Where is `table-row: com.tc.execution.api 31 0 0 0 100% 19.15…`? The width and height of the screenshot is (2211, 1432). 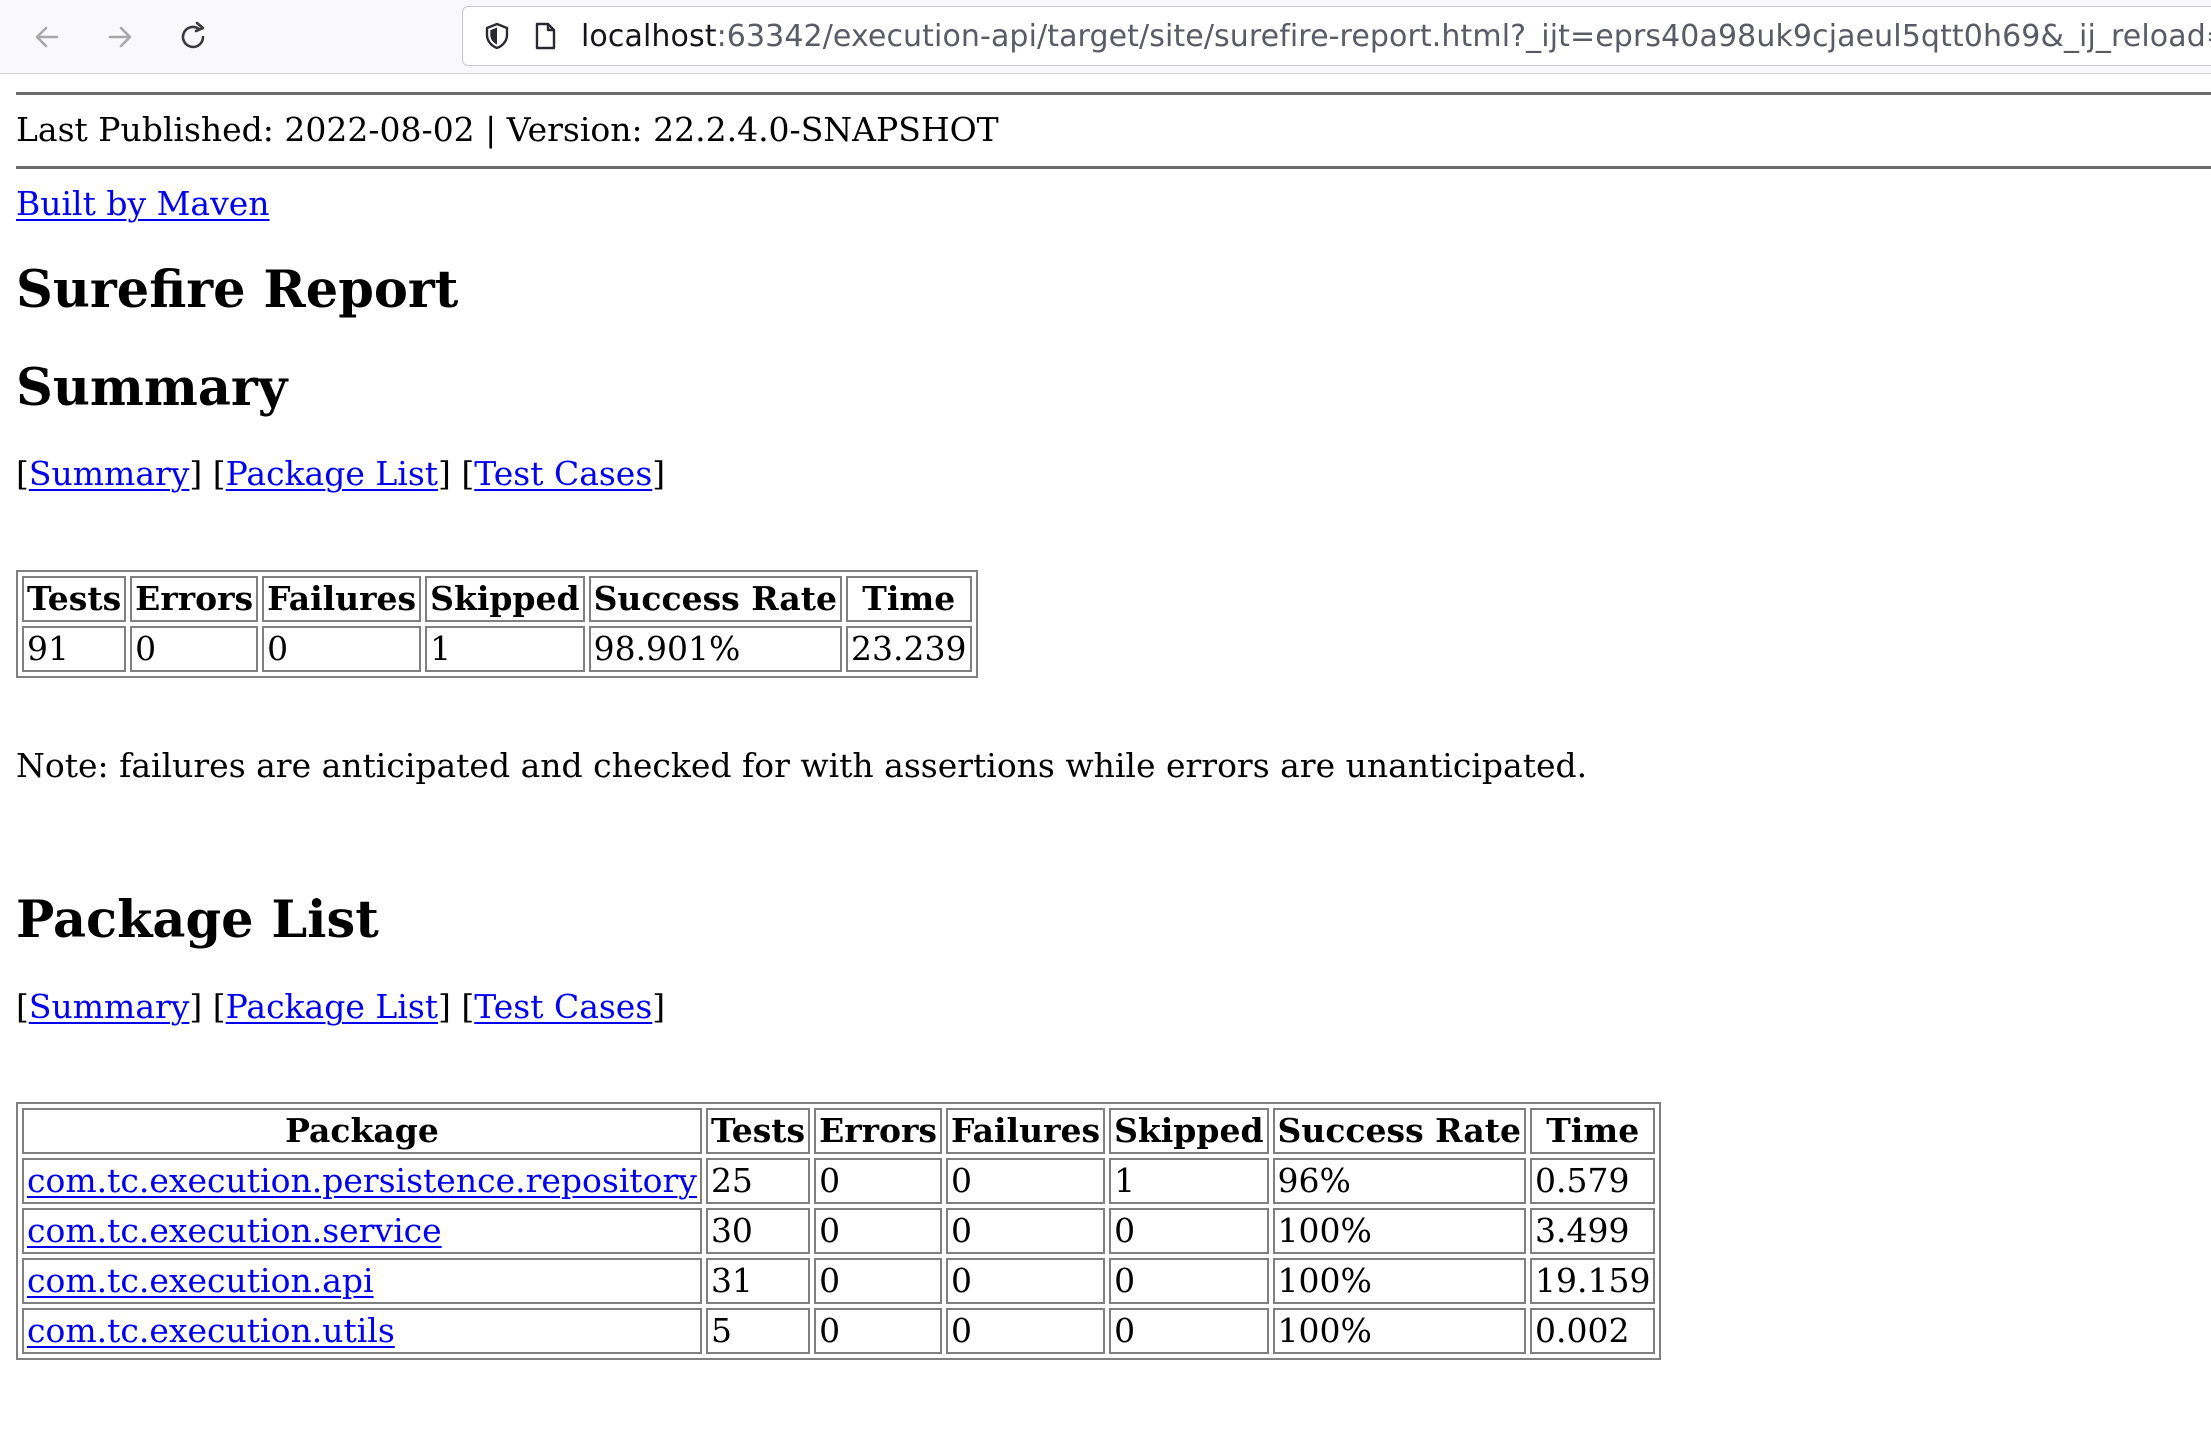 table-row: com.tc.execution.api 31 0 0 0 100% 19.15… is located at coordinates (839, 1281).